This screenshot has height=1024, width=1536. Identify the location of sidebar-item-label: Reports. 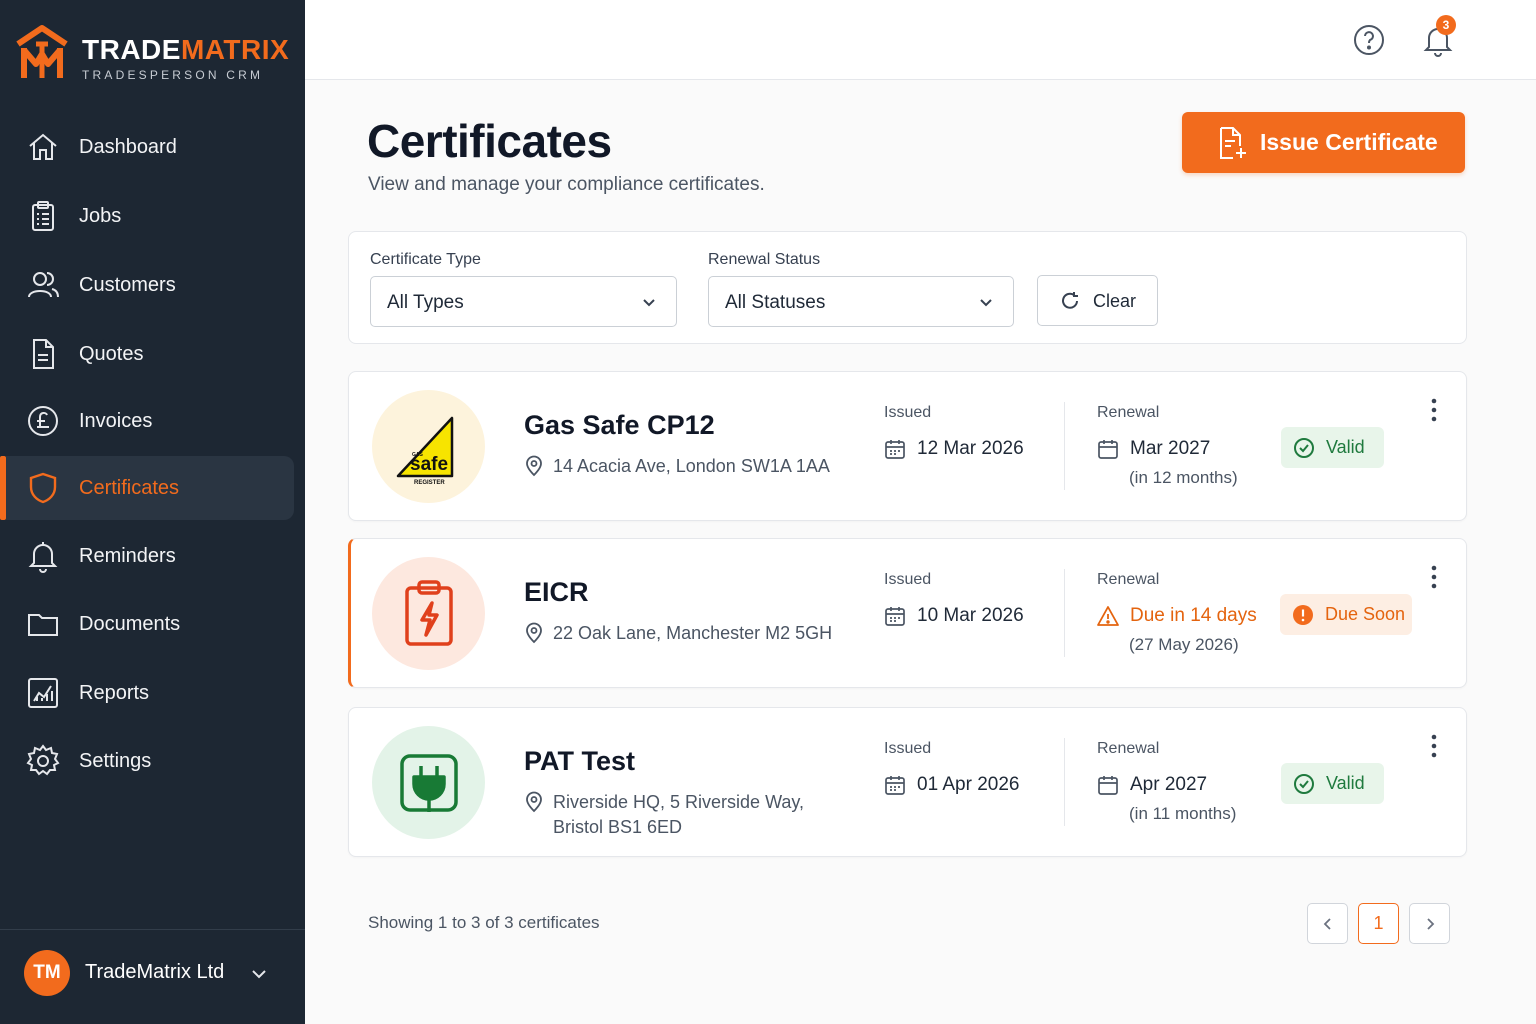
(114, 692).